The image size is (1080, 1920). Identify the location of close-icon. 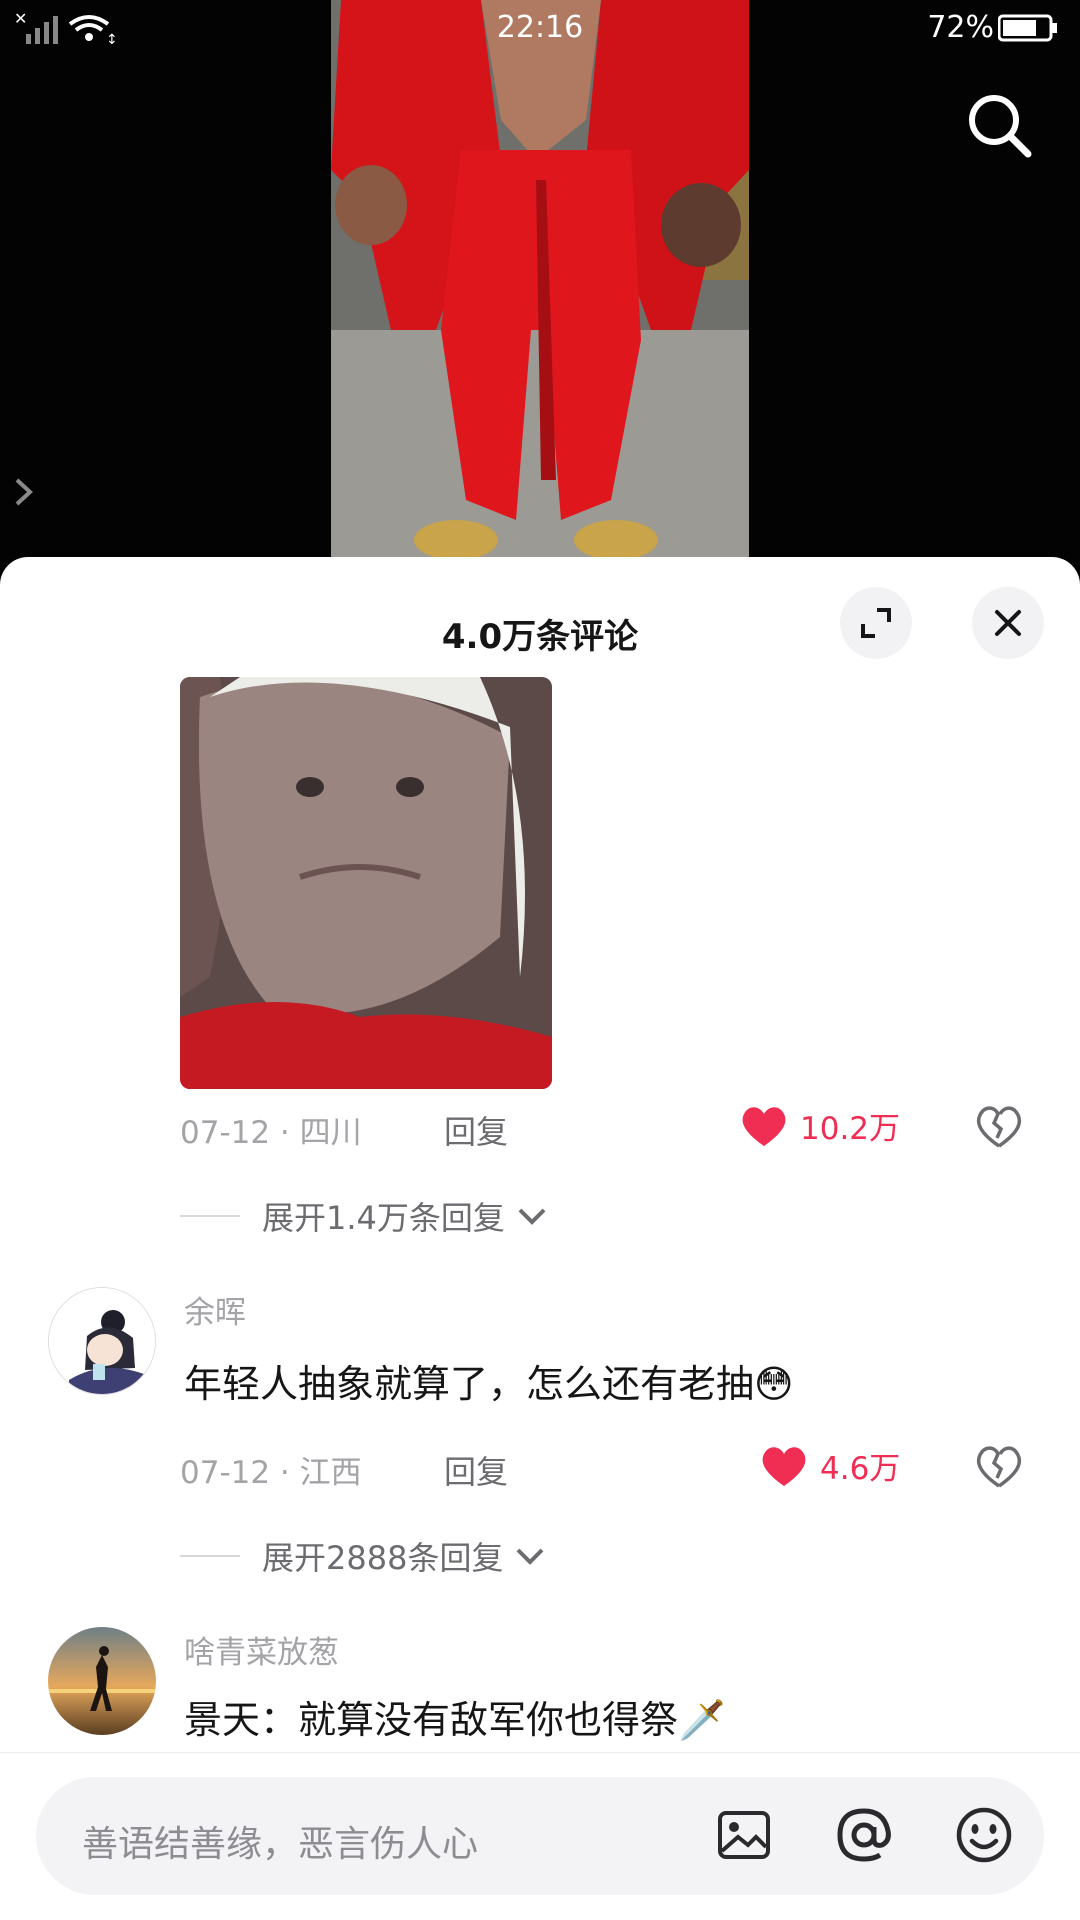
(1008, 623).